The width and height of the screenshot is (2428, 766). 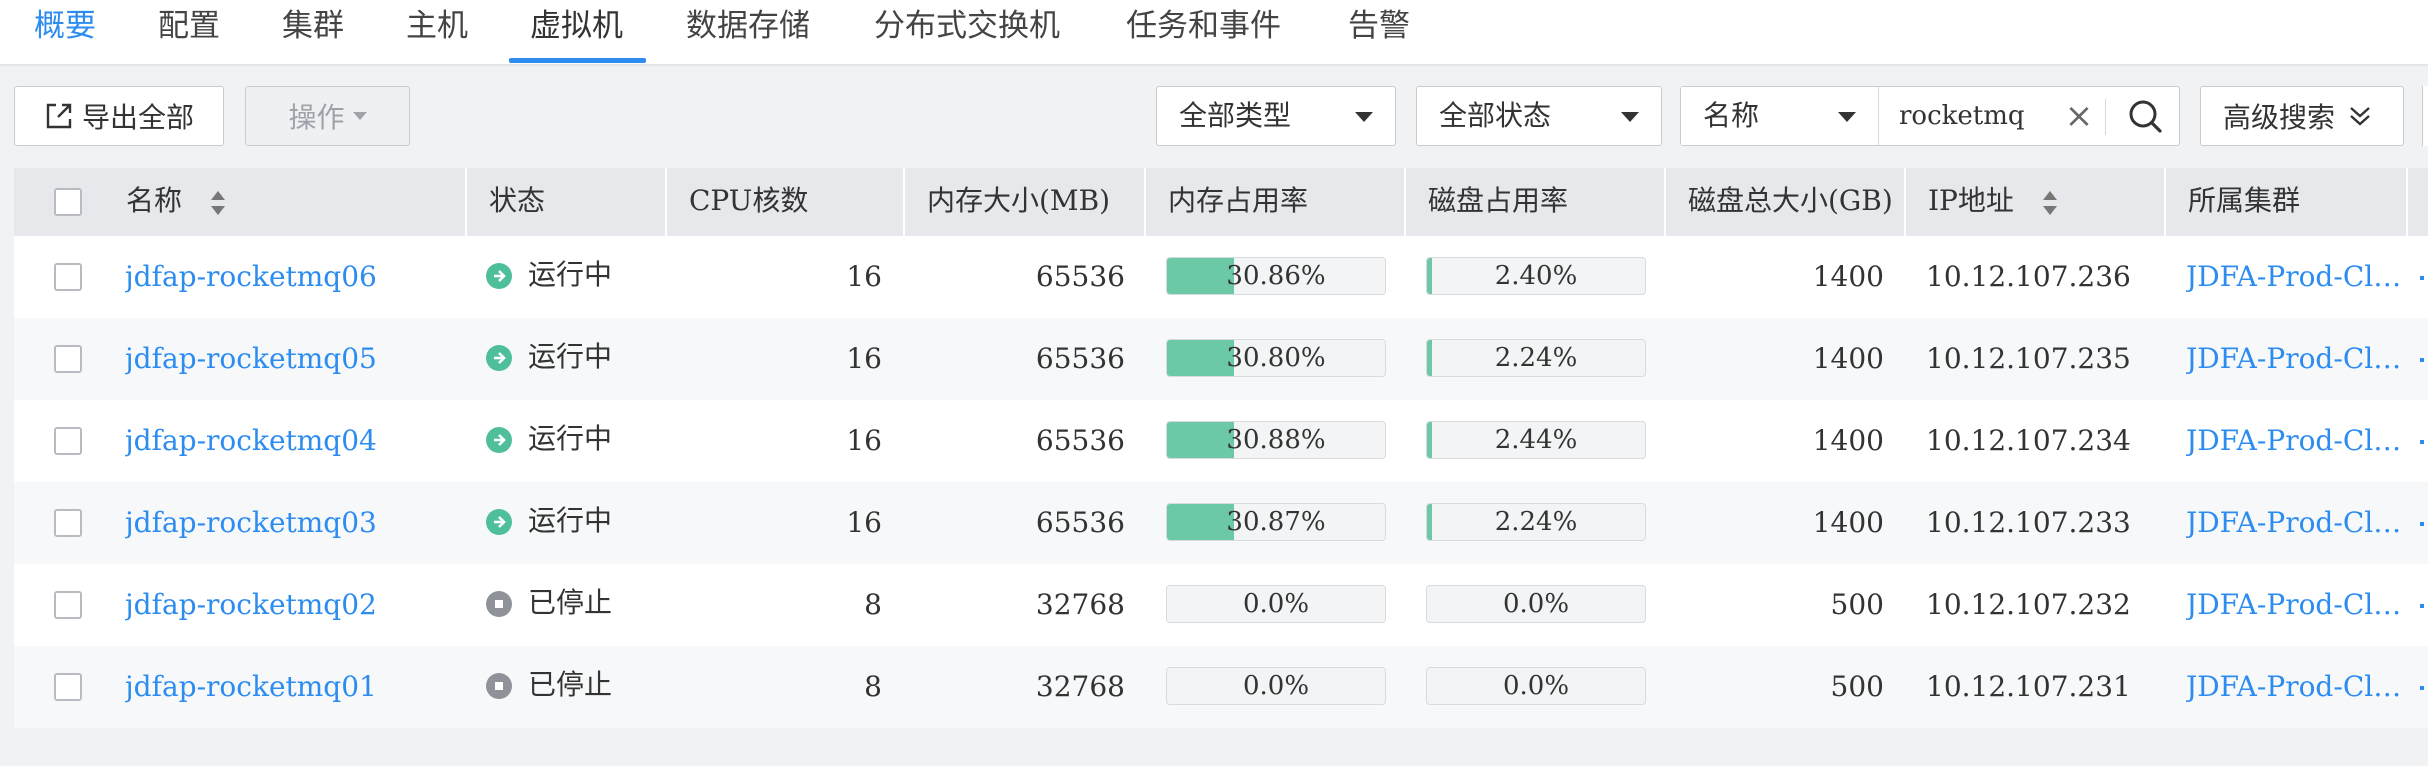 What do you see at coordinates (2079, 116) in the screenshot?
I see `clear-icon: ×` at bounding box center [2079, 116].